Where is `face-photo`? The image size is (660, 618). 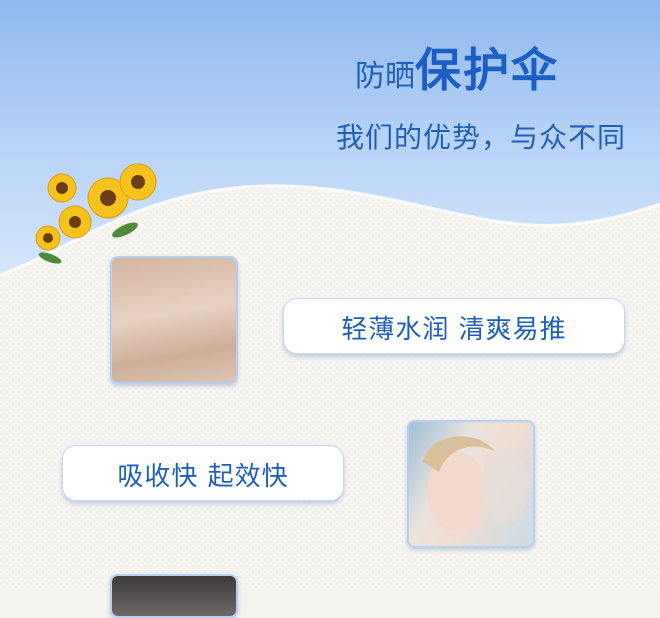
face-photo is located at coordinates (471, 484).